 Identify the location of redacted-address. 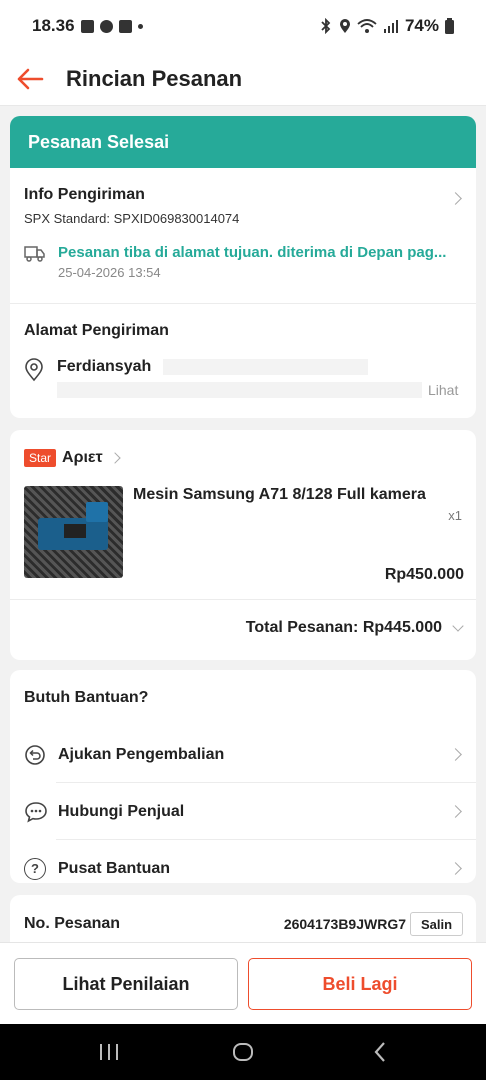
(239, 390).